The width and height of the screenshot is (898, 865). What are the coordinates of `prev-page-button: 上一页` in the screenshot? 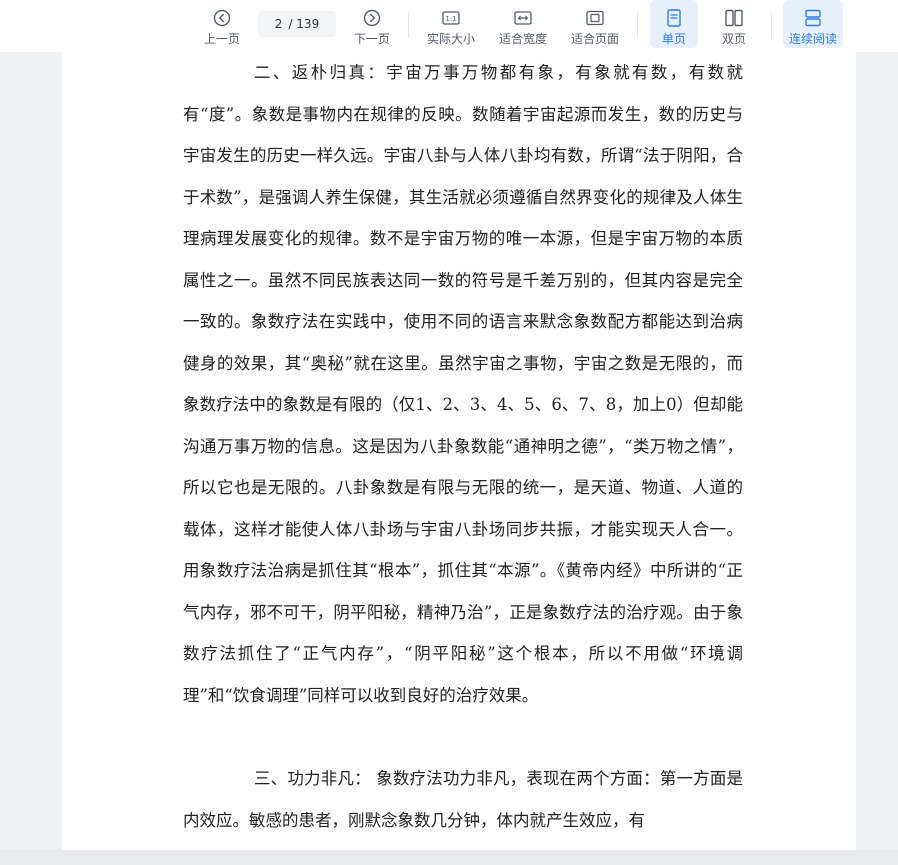 It's located at (222, 24).